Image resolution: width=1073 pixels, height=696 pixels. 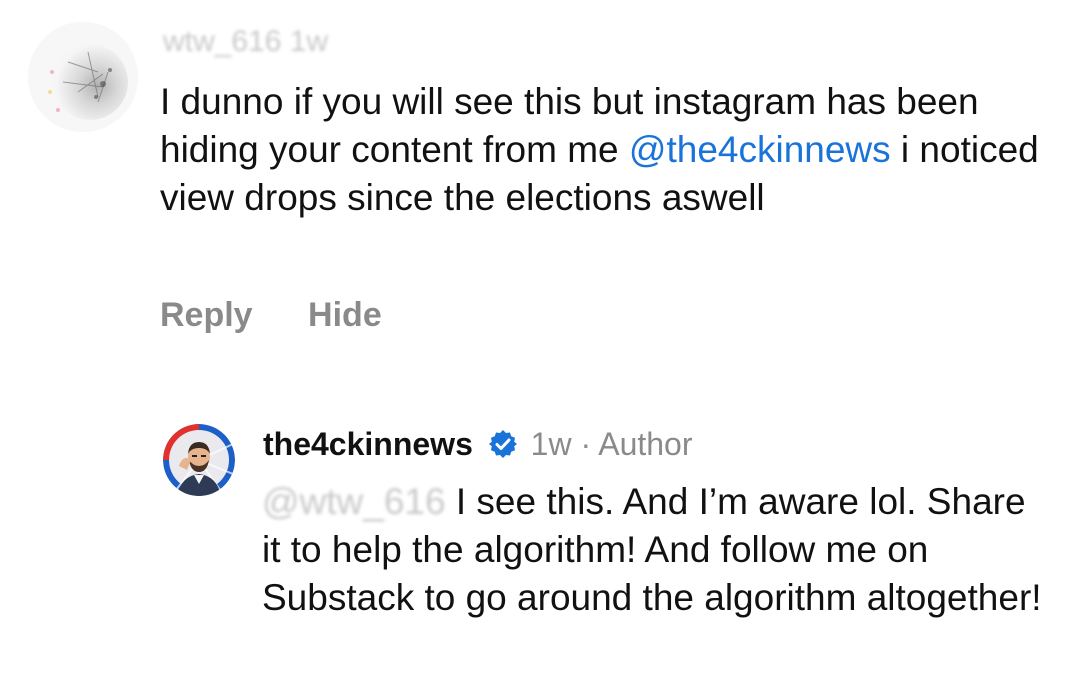 I want to click on reply-username: the4ckinnews, so click(x=368, y=444).